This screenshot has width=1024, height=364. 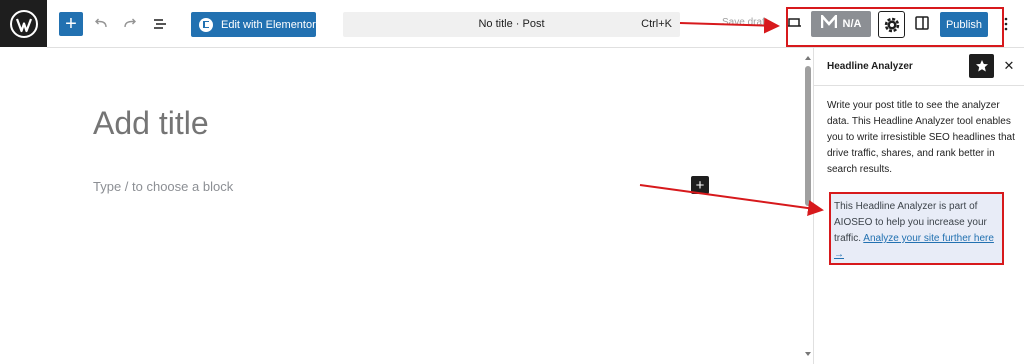 I want to click on add-block-button: +, so click(x=71, y=24).